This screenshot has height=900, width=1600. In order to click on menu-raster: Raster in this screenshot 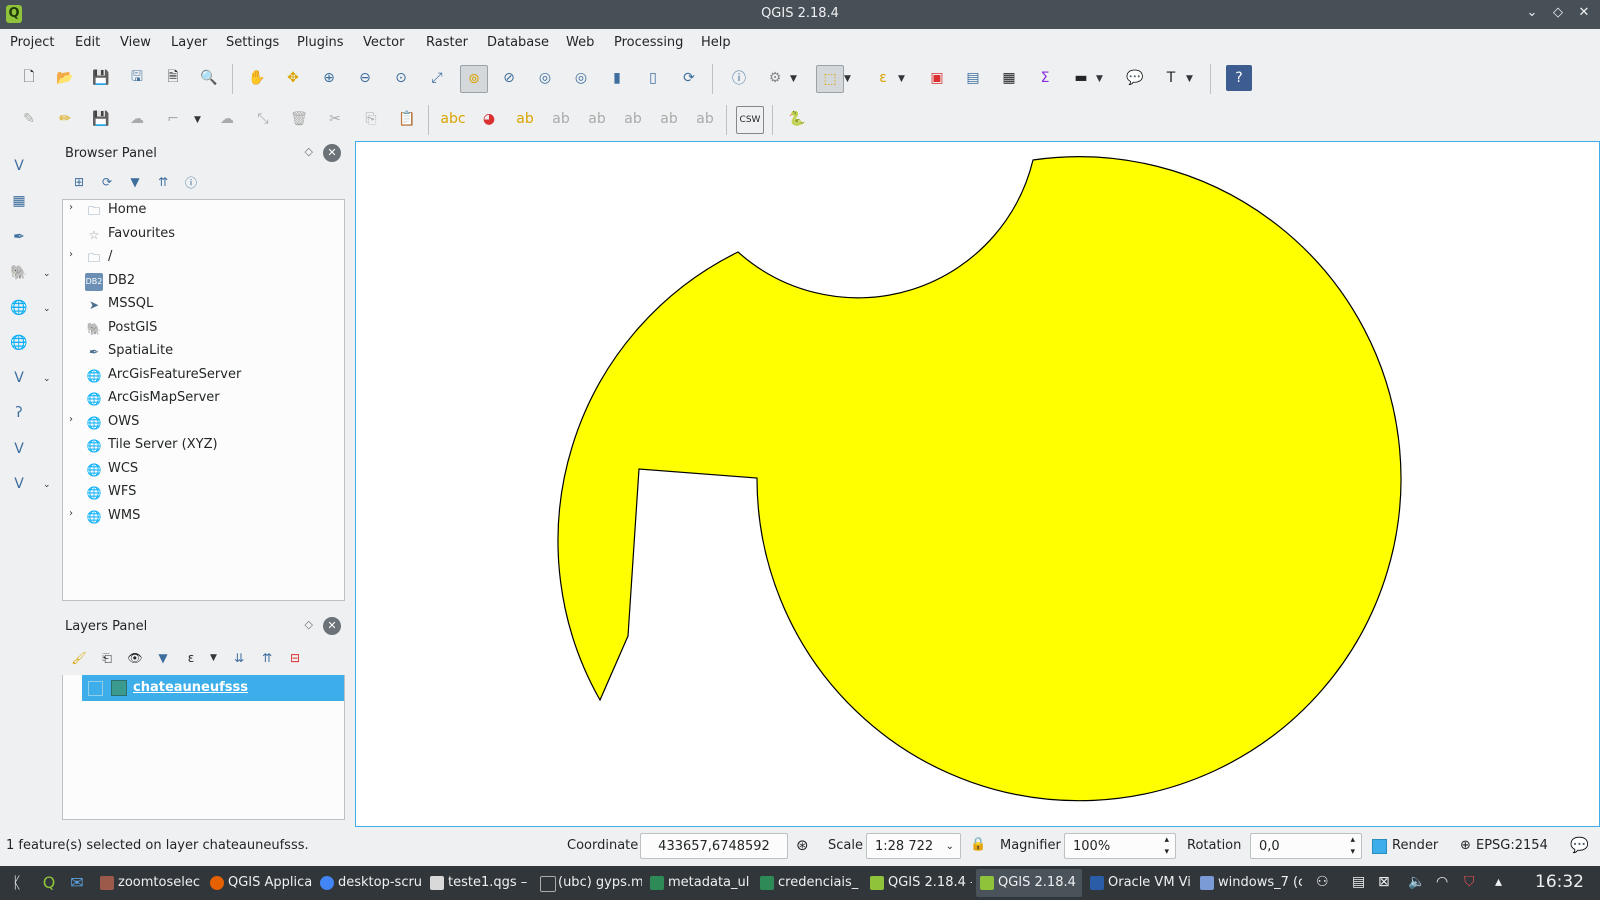, I will do `click(447, 42)`.